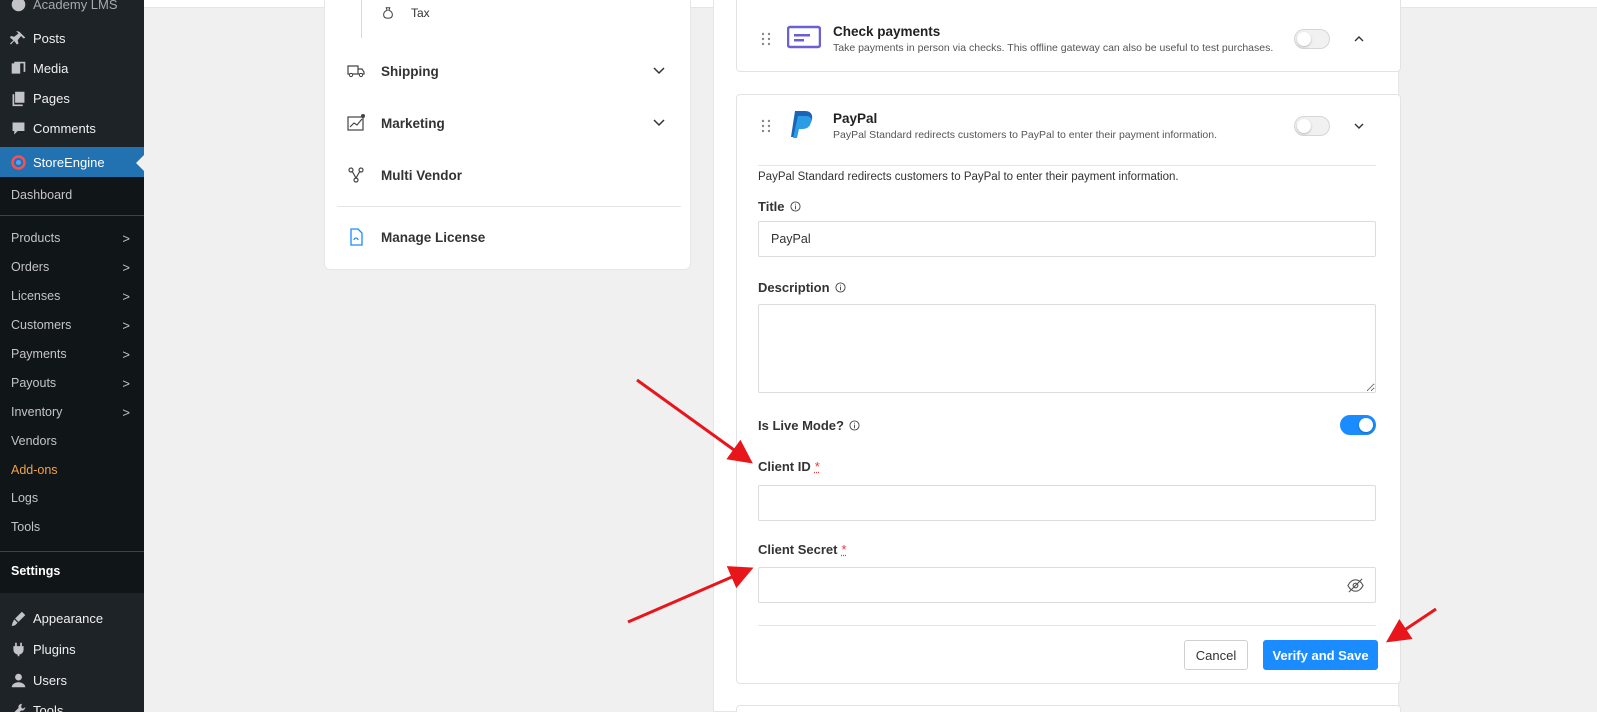 The height and width of the screenshot is (712, 1597). What do you see at coordinates (18, 128) in the screenshot?
I see `comment-icon` at bounding box center [18, 128].